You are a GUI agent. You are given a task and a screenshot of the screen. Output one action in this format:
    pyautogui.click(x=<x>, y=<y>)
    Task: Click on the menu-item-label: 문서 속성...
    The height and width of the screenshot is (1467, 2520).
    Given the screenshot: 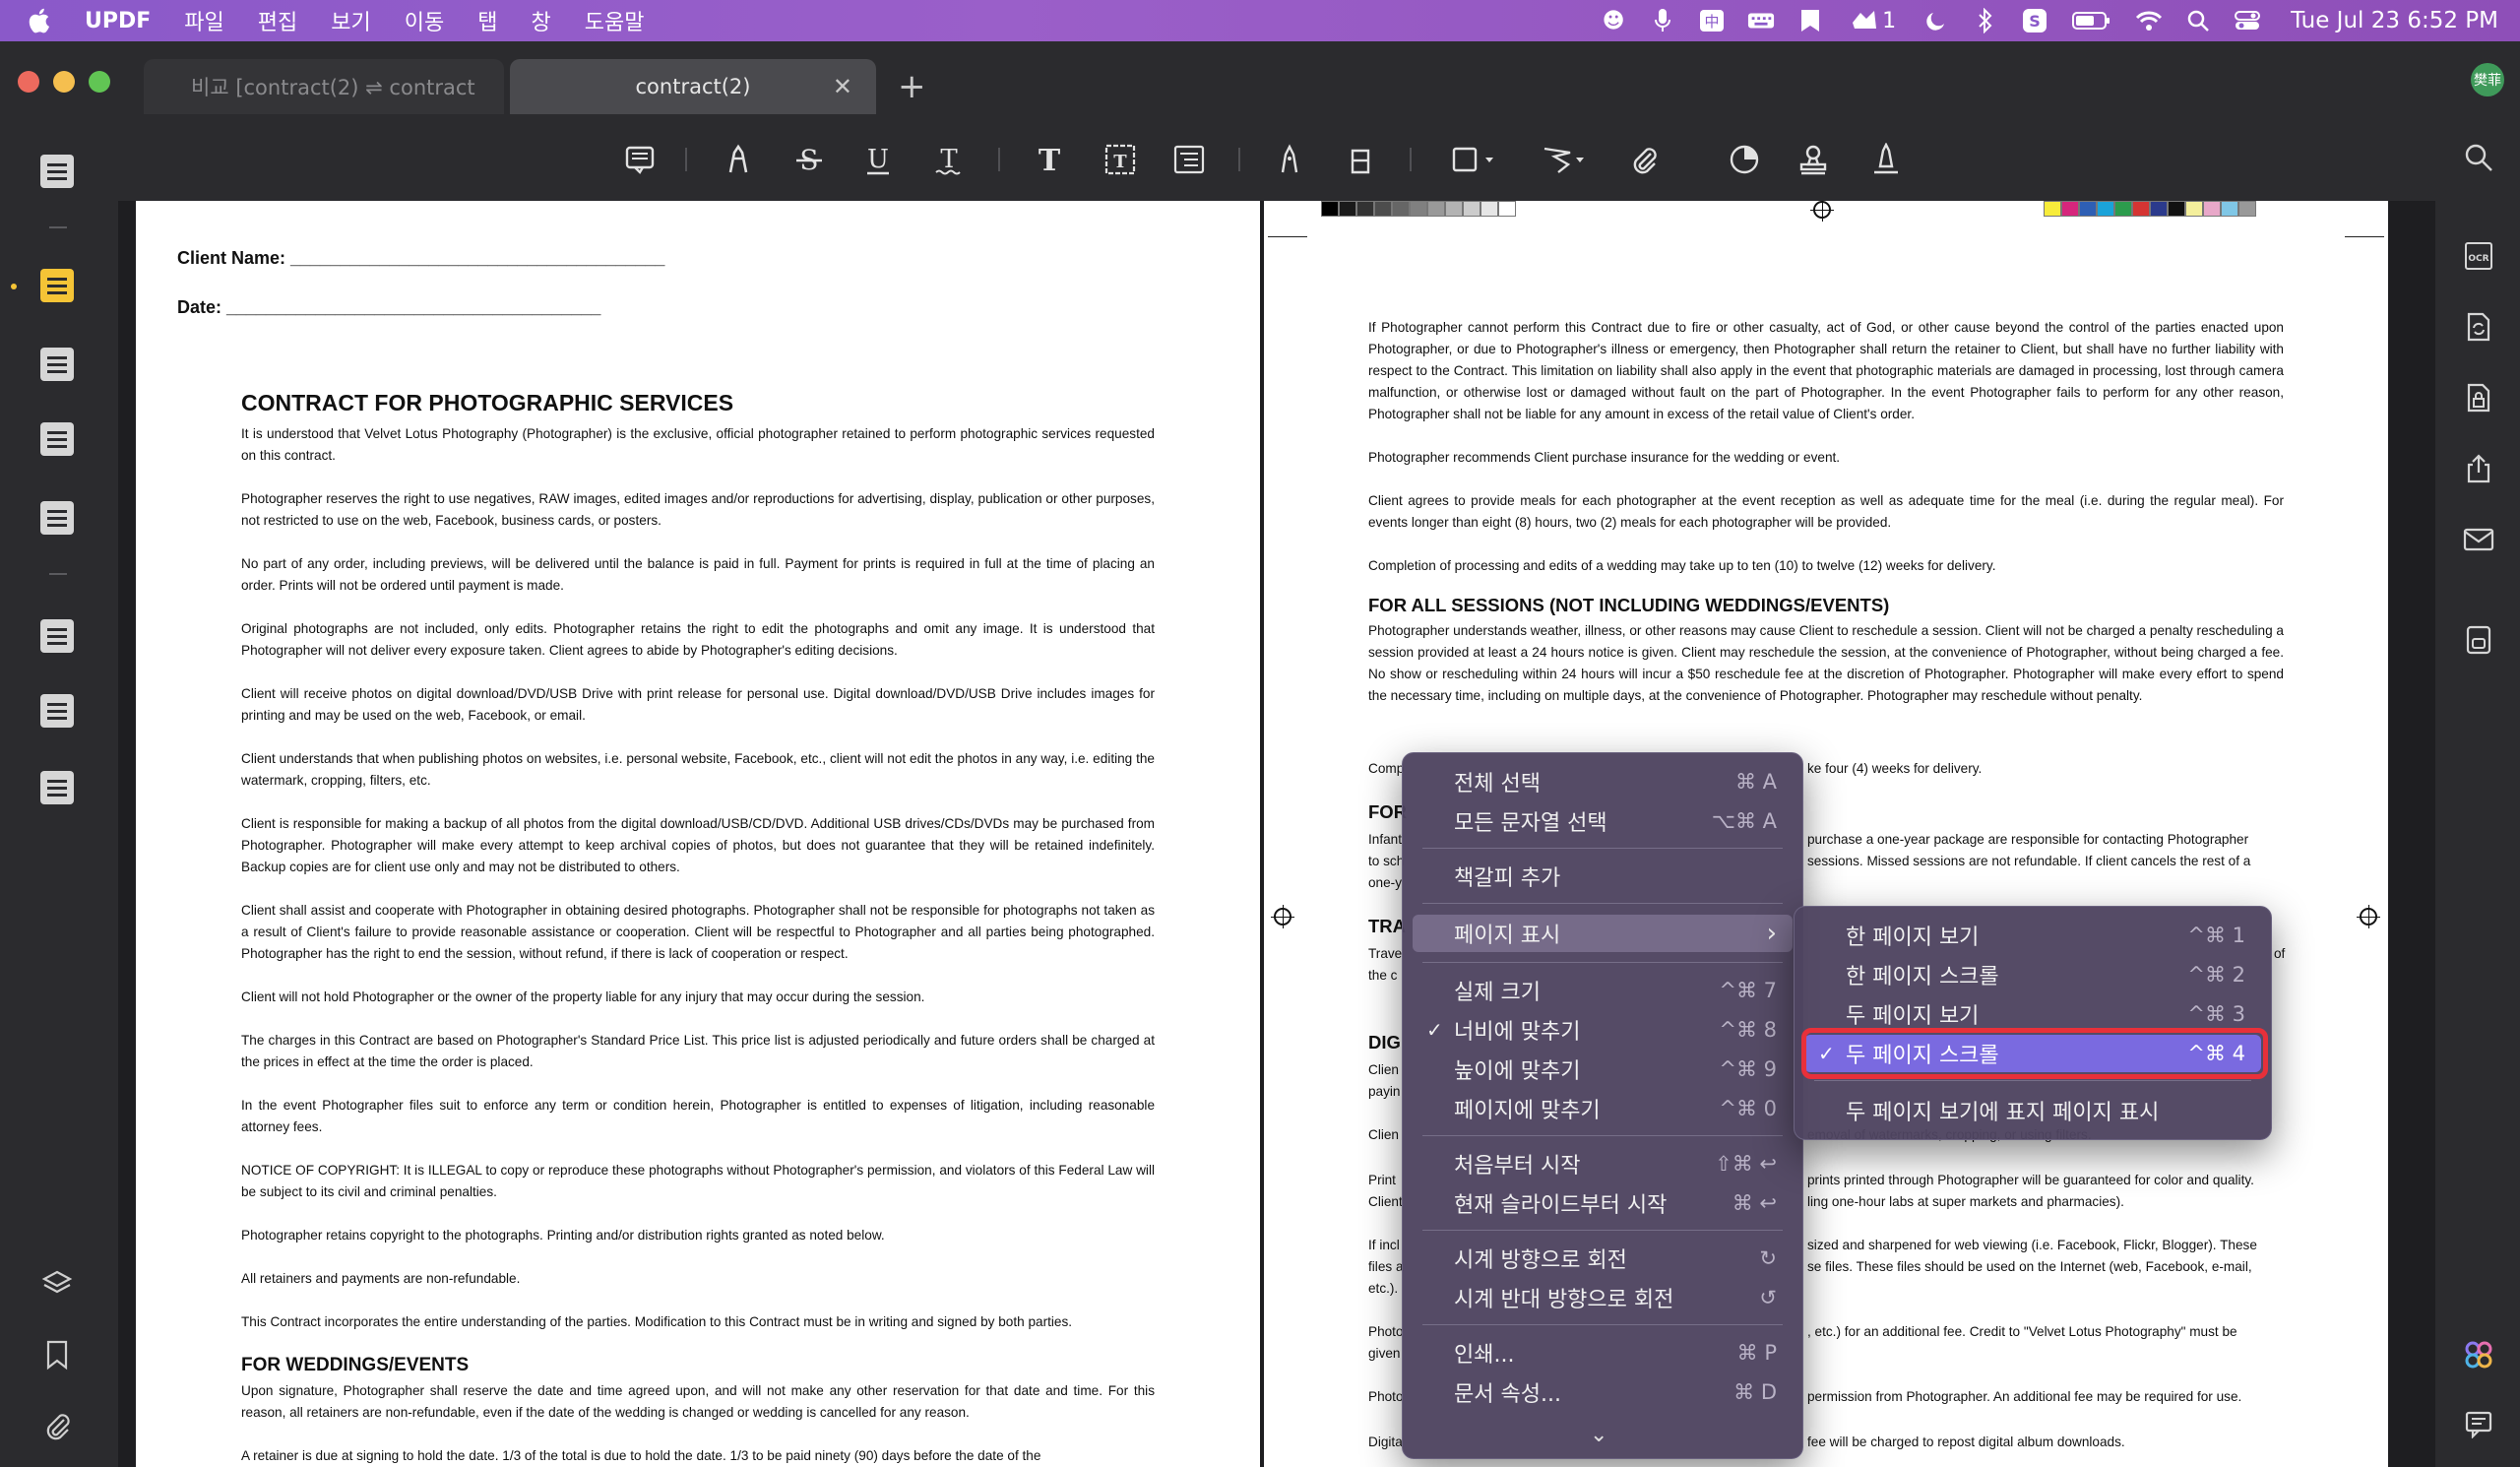 What is the action you would take?
    pyautogui.click(x=1507, y=1394)
    